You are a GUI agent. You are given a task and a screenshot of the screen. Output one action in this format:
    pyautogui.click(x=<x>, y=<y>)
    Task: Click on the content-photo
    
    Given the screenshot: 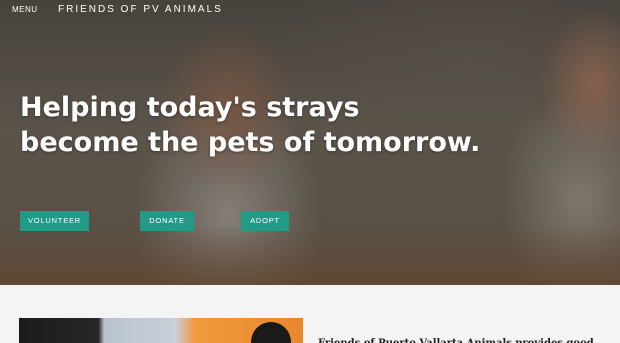 What is the action you would take?
    pyautogui.click(x=161, y=330)
    